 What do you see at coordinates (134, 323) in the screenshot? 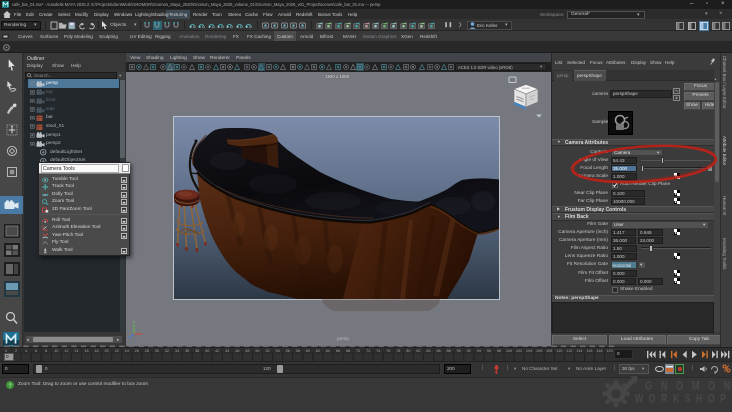
I see `svg-text: Y` at bounding box center [134, 323].